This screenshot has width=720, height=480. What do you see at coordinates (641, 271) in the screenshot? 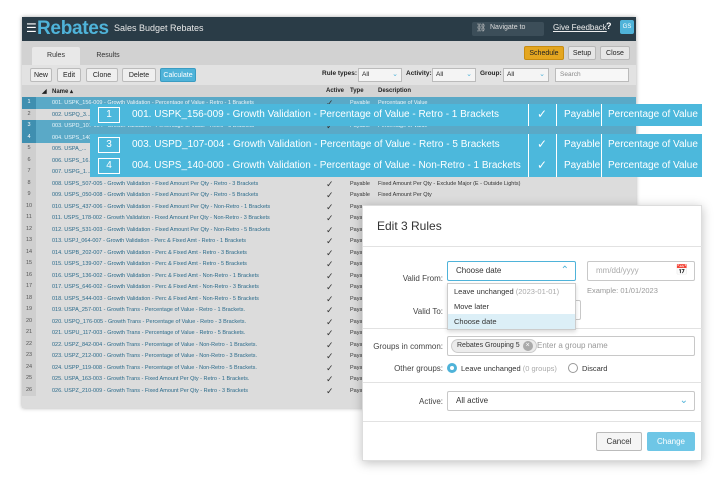
I see `valid-from-date-input: mm/dd/yyyy 📅` at bounding box center [641, 271].